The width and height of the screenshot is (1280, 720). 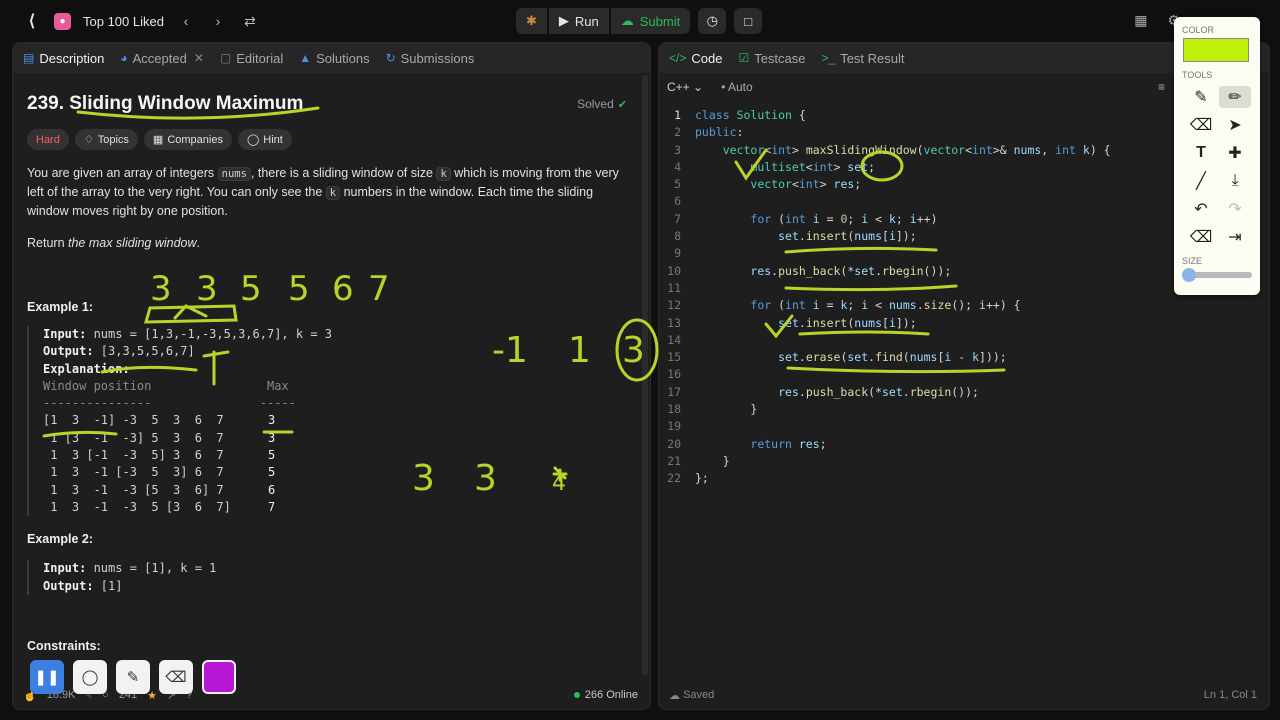 I want to click on code-line: 20 return res;, so click(x=885, y=444).